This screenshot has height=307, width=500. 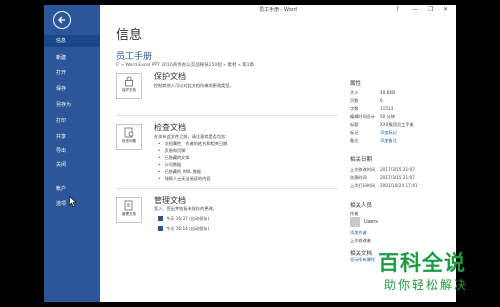 I want to click on close-button: ✕, so click(x=445, y=10).